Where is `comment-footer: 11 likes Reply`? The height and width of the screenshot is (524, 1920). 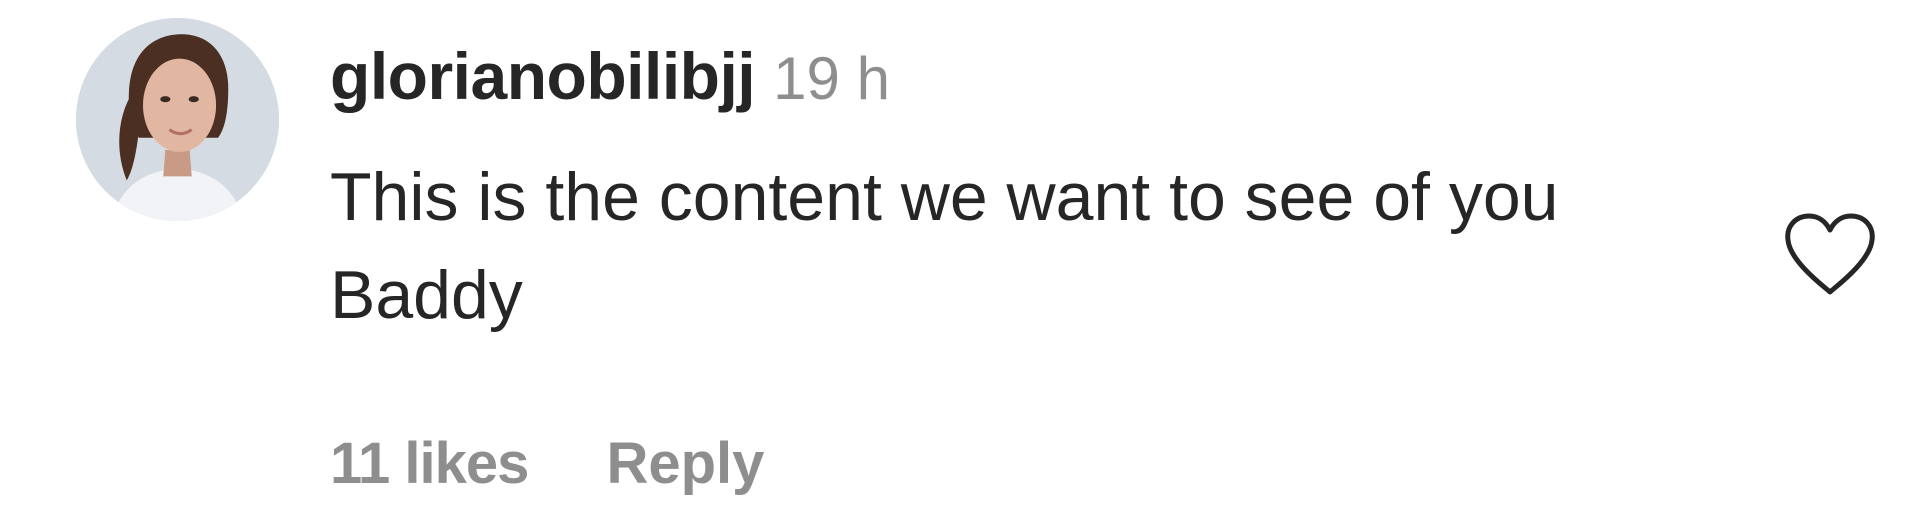 comment-footer: 11 likes Reply is located at coordinates (547, 463).